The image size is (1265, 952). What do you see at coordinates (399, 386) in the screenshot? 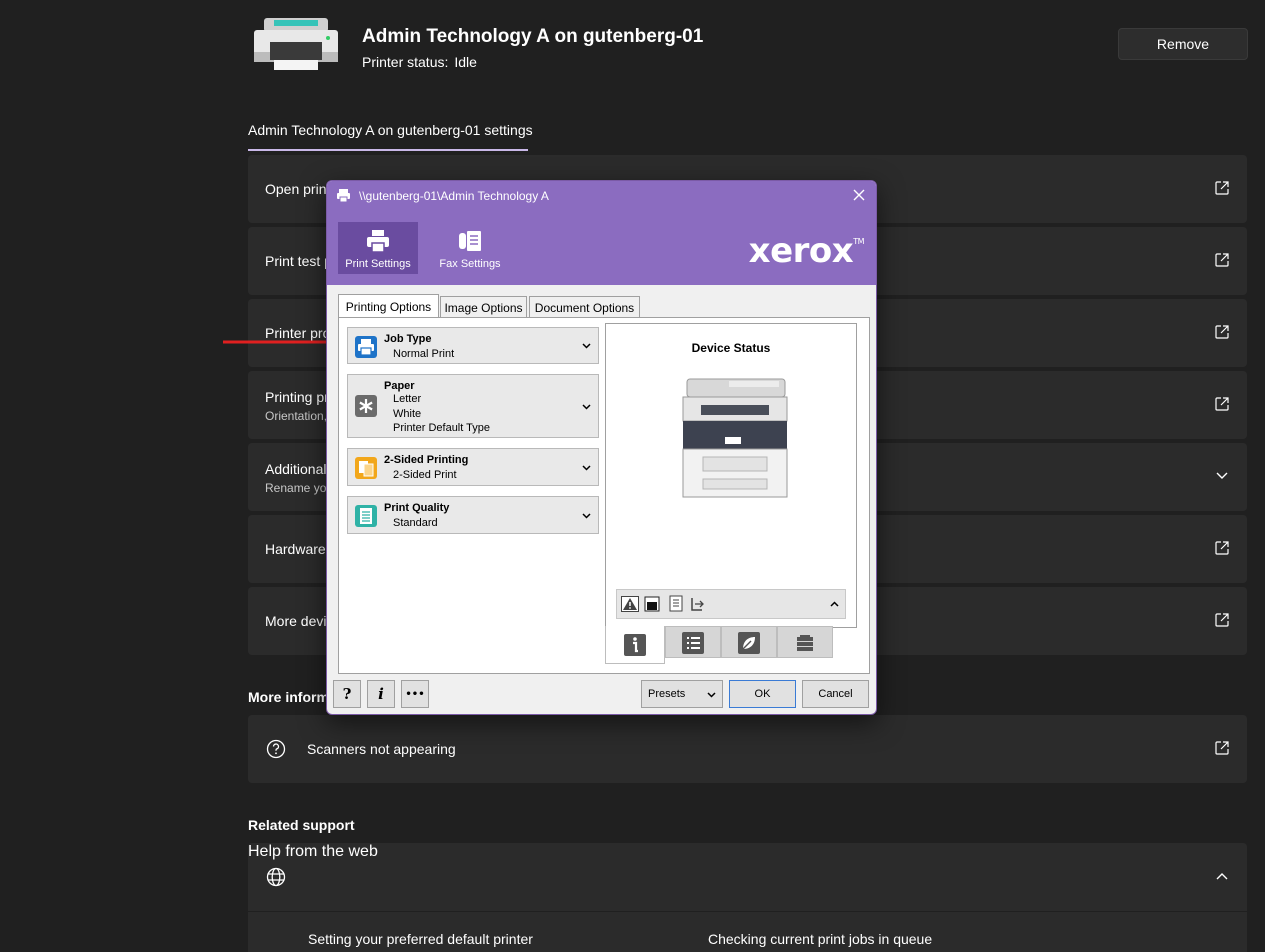
I see `paper-label: Paper` at bounding box center [399, 386].